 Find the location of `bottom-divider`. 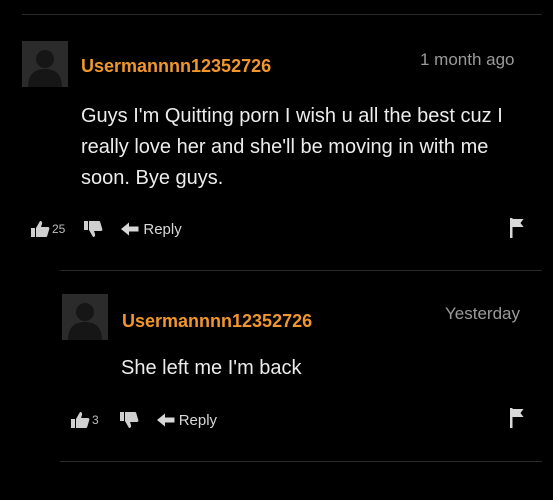

bottom-divider is located at coordinates (301, 461).